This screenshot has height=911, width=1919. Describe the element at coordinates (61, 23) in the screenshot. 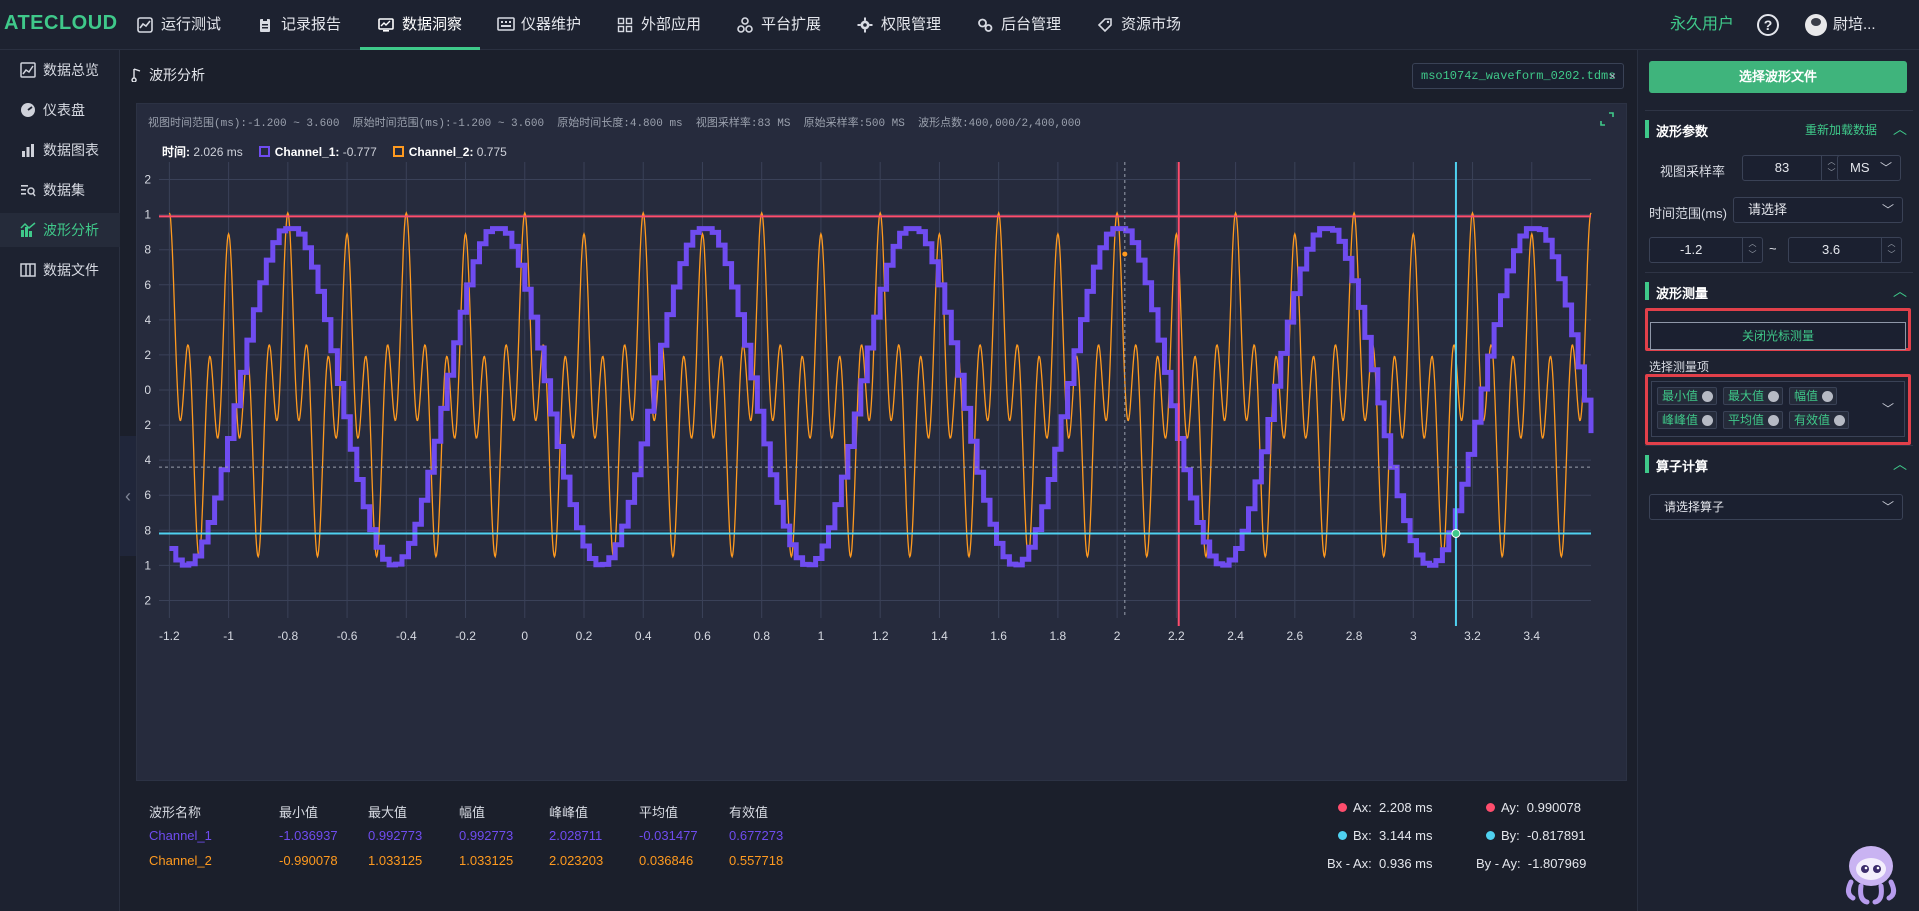

I see `app-logo: ATECLOUD` at that location.